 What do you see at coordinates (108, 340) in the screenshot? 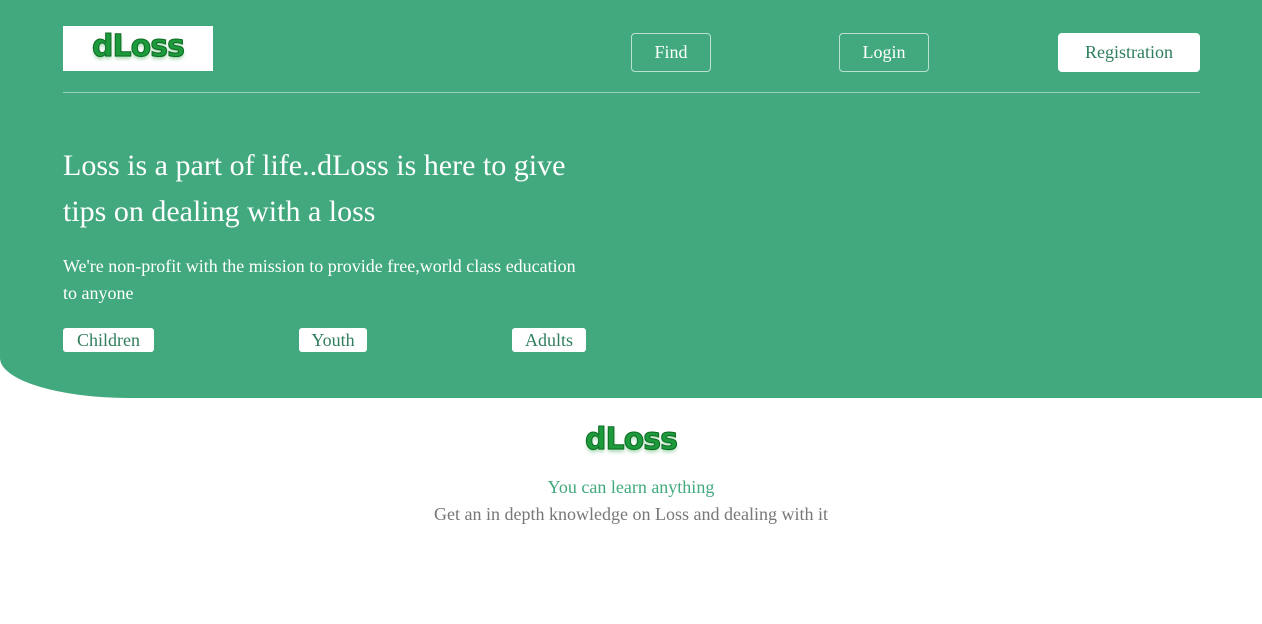
I see `category-children-button: Children` at bounding box center [108, 340].